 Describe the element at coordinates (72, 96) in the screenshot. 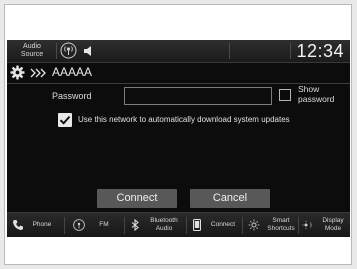

I see `password-label: Password` at that location.